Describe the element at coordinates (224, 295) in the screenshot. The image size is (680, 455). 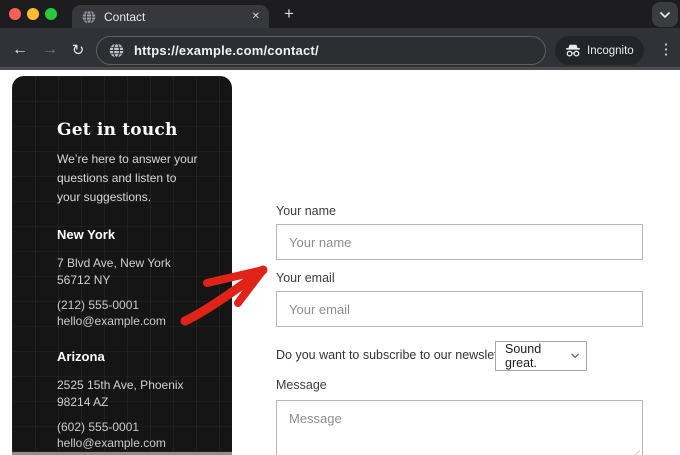
I see `red-arrow-annotation` at that location.